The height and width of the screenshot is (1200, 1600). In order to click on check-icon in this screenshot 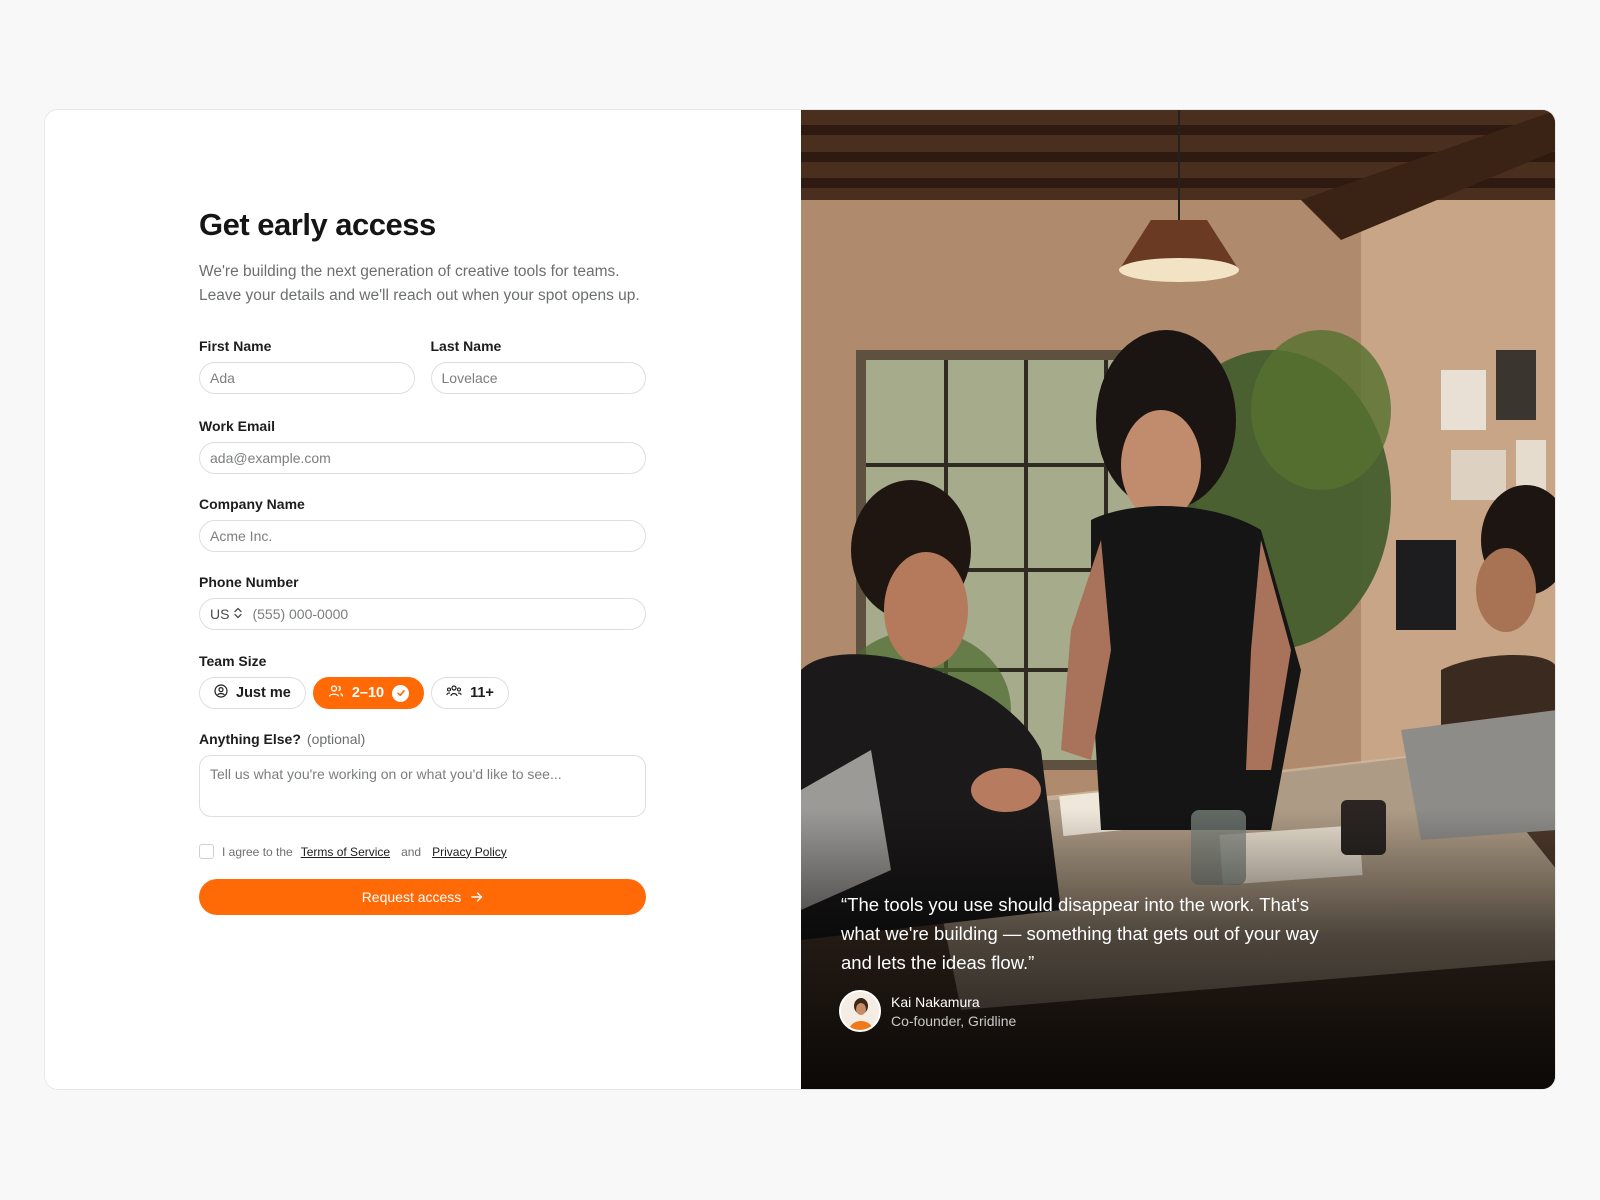, I will do `click(401, 693)`.